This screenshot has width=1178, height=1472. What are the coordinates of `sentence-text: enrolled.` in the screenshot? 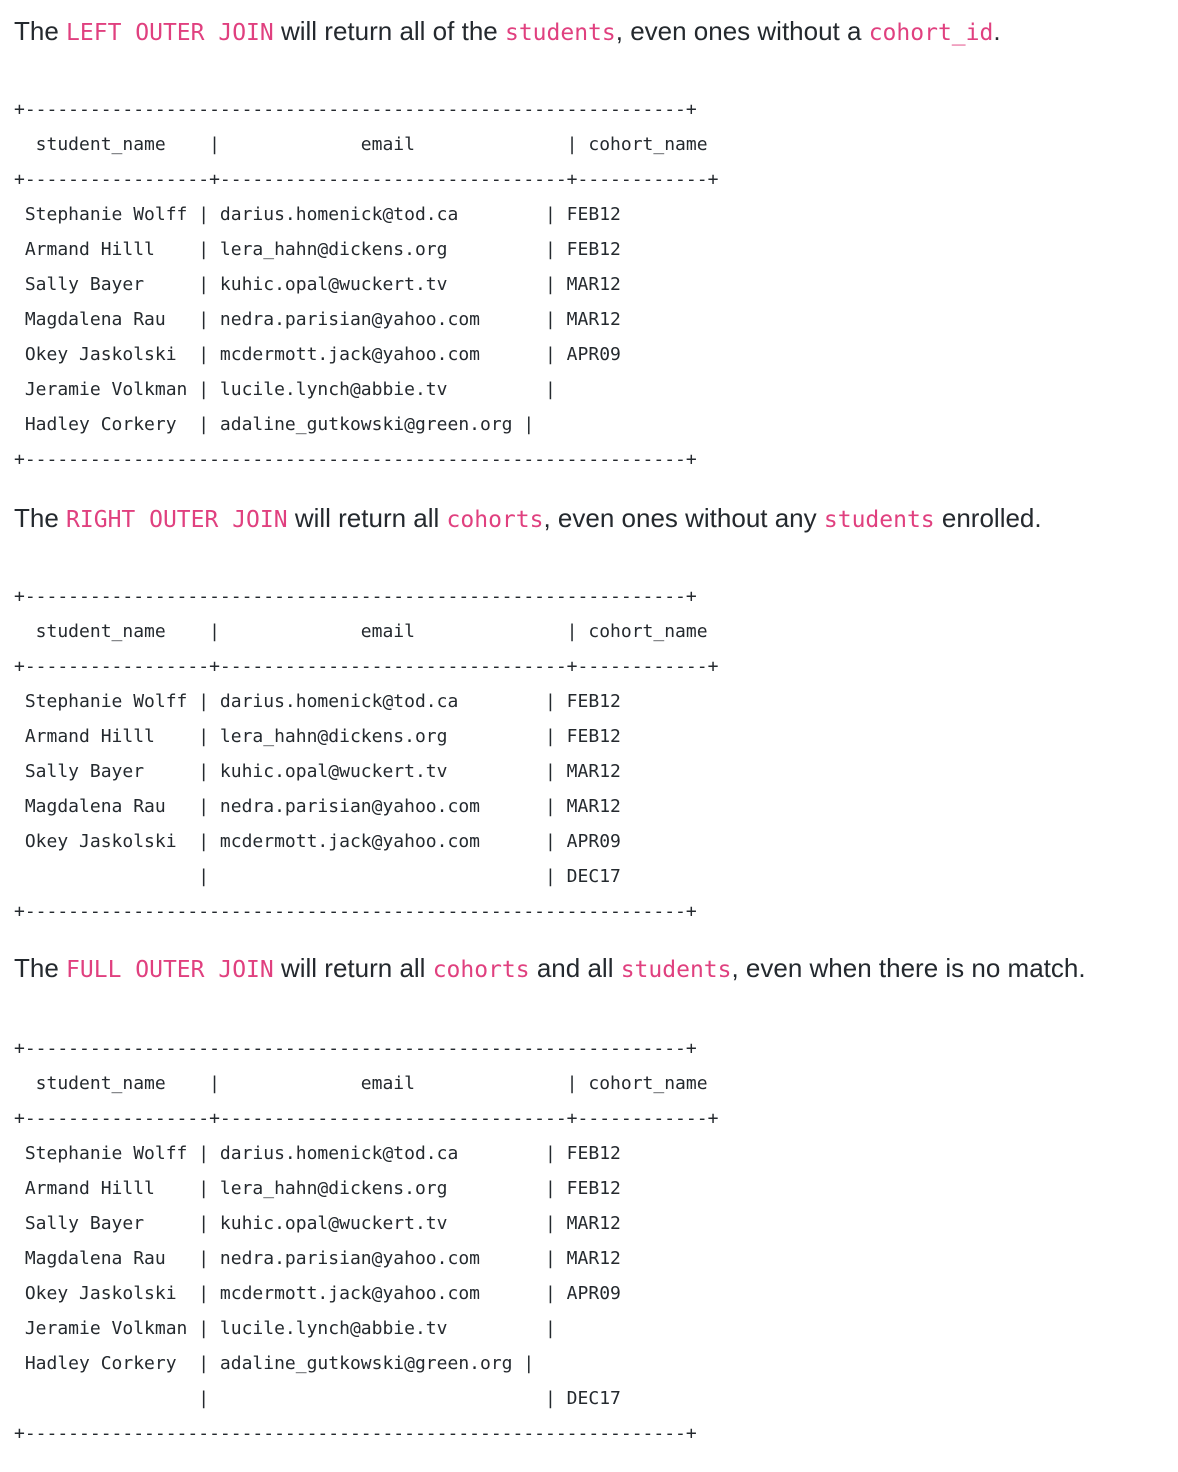 It's located at (988, 518).